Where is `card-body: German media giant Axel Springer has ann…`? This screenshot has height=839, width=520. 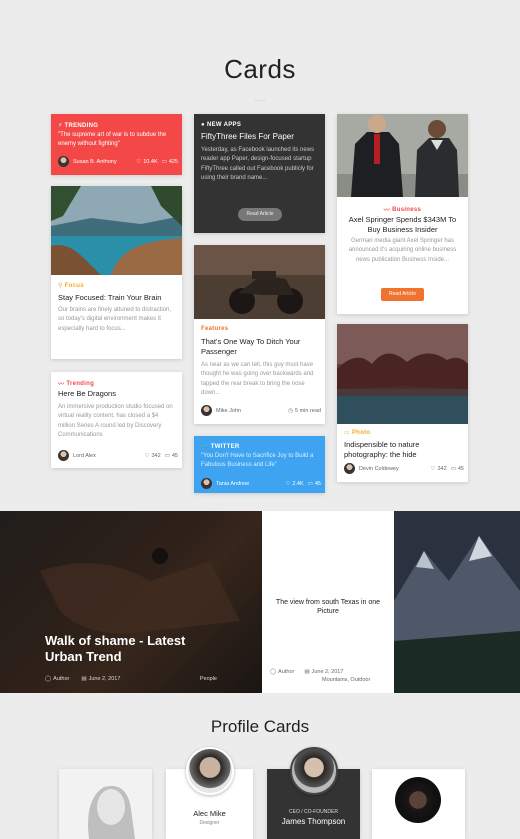 card-body: German media giant Axel Springer has ann… is located at coordinates (402, 250).